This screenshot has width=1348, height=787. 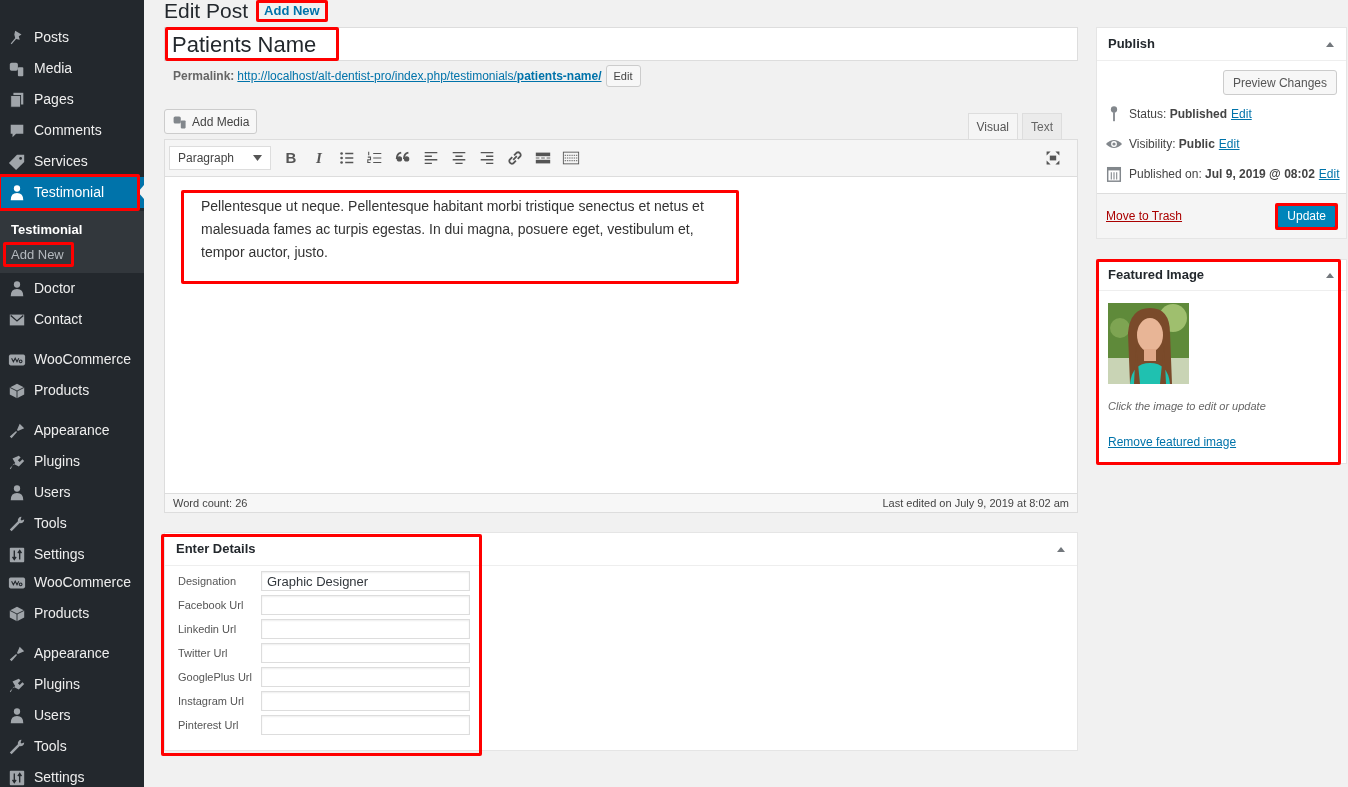 I want to click on pages-icon, so click(x=17, y=99).